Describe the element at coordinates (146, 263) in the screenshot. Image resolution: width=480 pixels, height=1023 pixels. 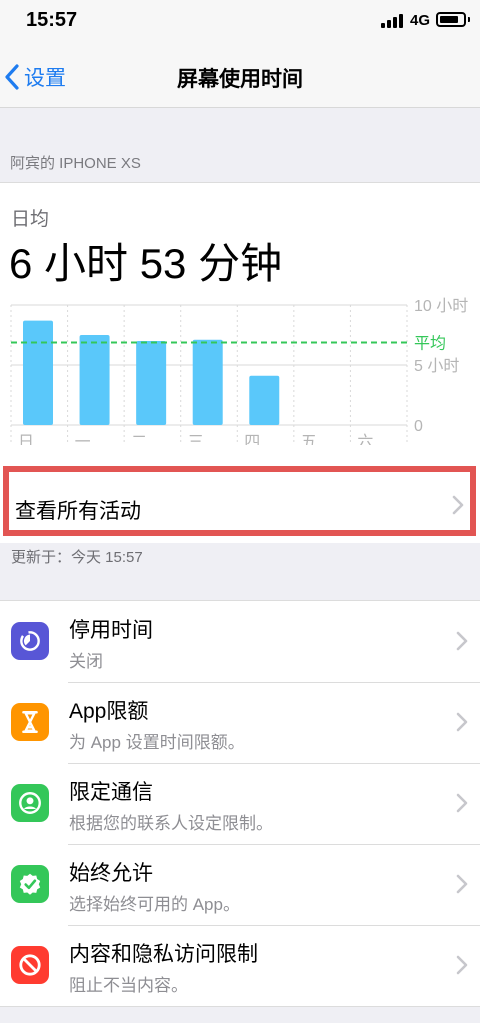
I see `daily-average-value: 6 小时 53 分钟` at that location.